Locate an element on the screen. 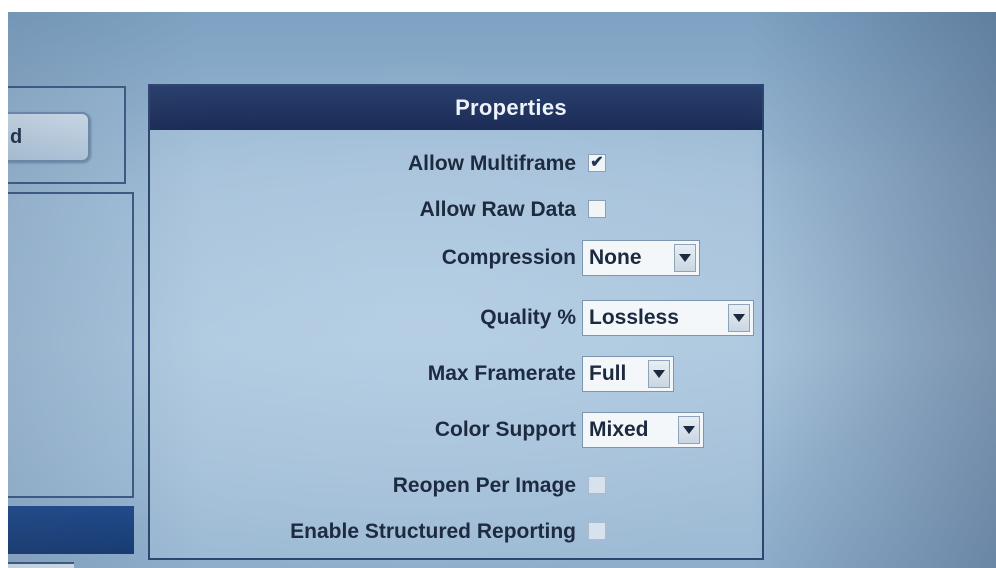 The image size is (996, 568). row-reopen-per-image: Reopen Per Image is located at coordinates (456, 486).